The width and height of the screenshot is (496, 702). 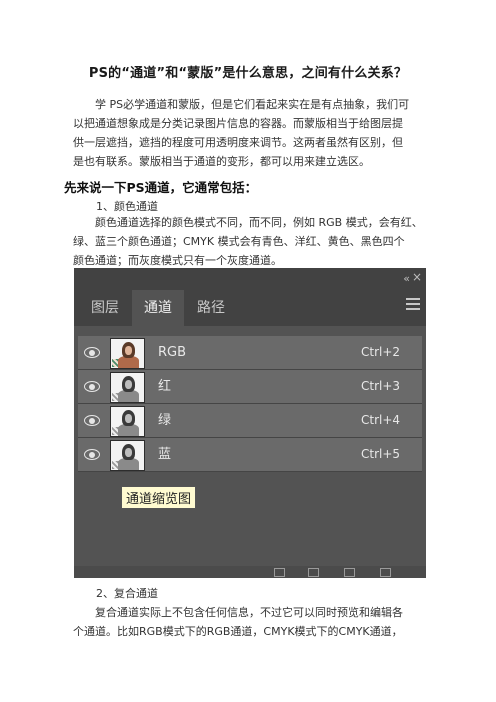 What do you see at coordinates (381, 352) in the screenshot?
I see `channel-shortcut: Ctrl+2` at bounding box center [381, 352].